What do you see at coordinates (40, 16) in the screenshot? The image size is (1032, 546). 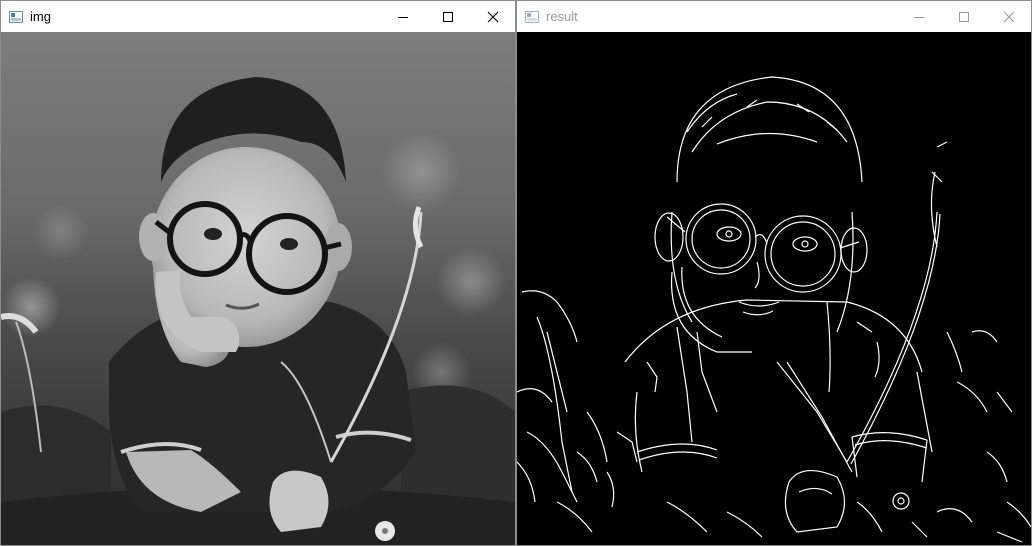 I see `window-title: img` at bounding box center [40, 16].